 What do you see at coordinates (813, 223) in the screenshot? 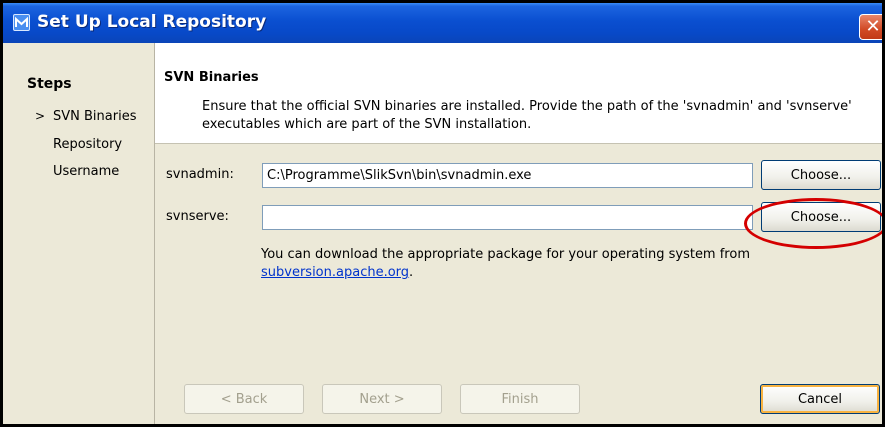
I see `highlight-annotation-oval` at bounding box center [813, 223].